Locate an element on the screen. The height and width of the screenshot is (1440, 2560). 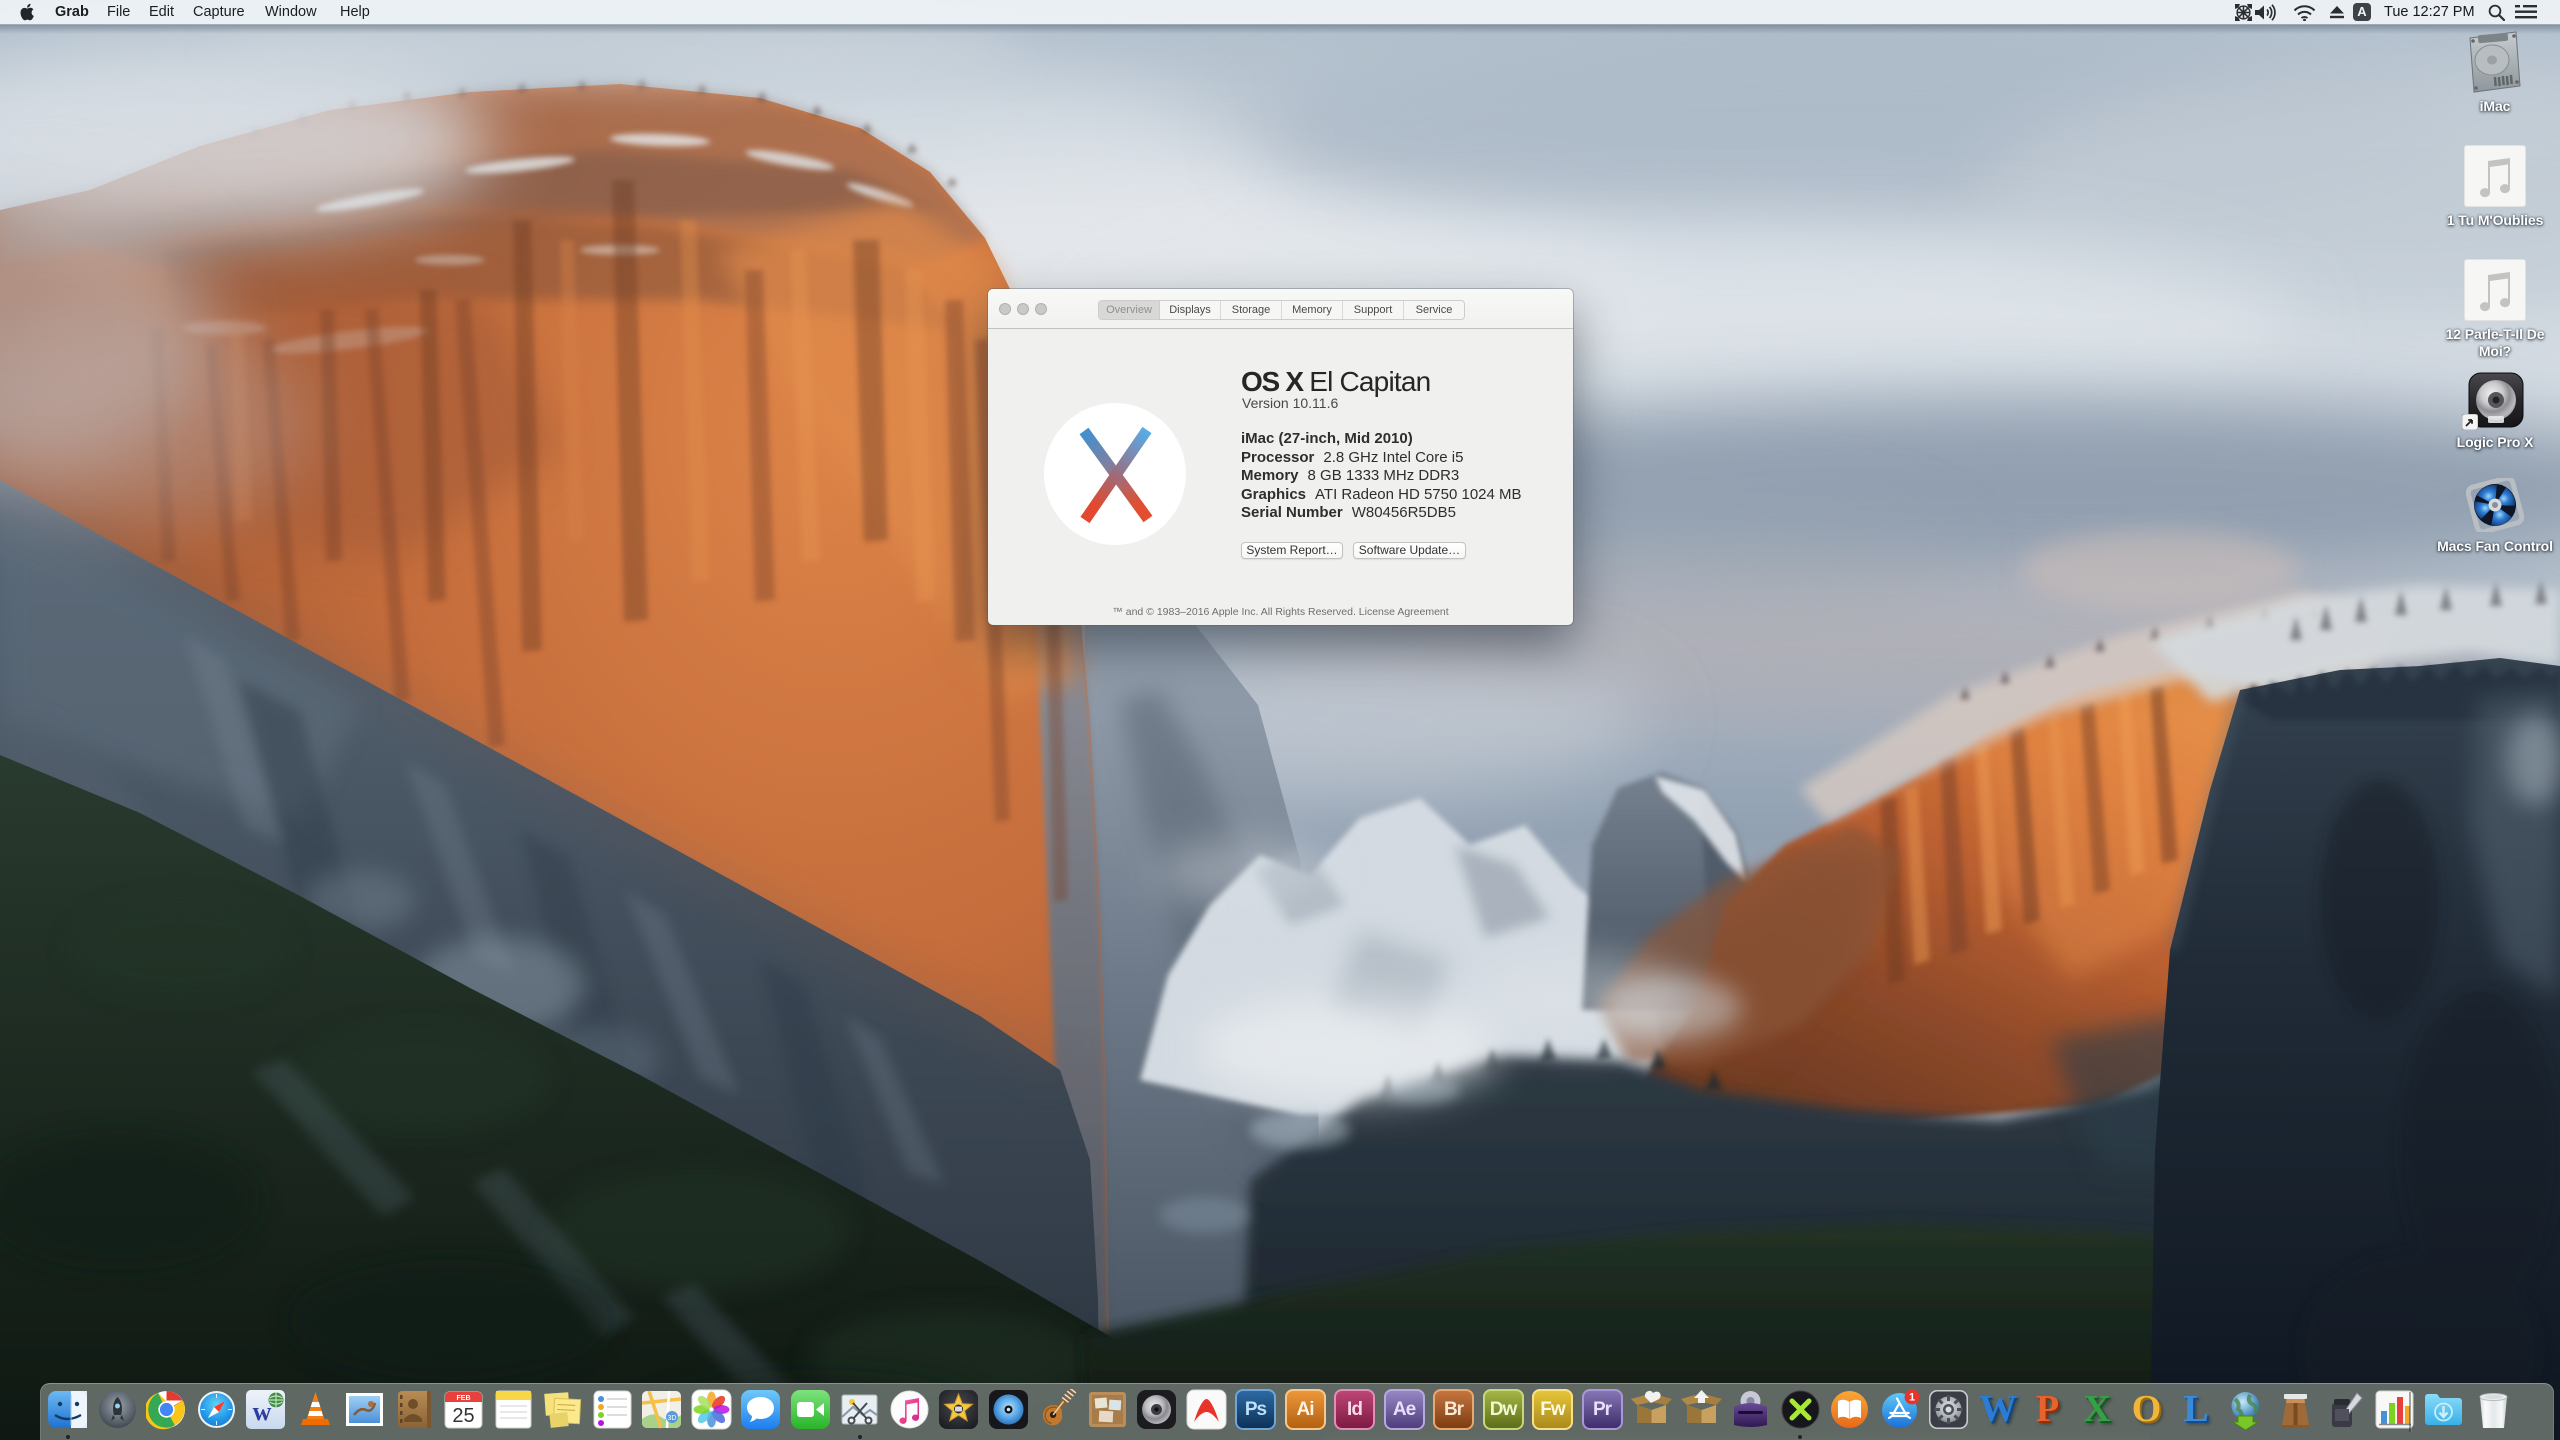
svg-text: FEB is located at coordinates (464, 1398).